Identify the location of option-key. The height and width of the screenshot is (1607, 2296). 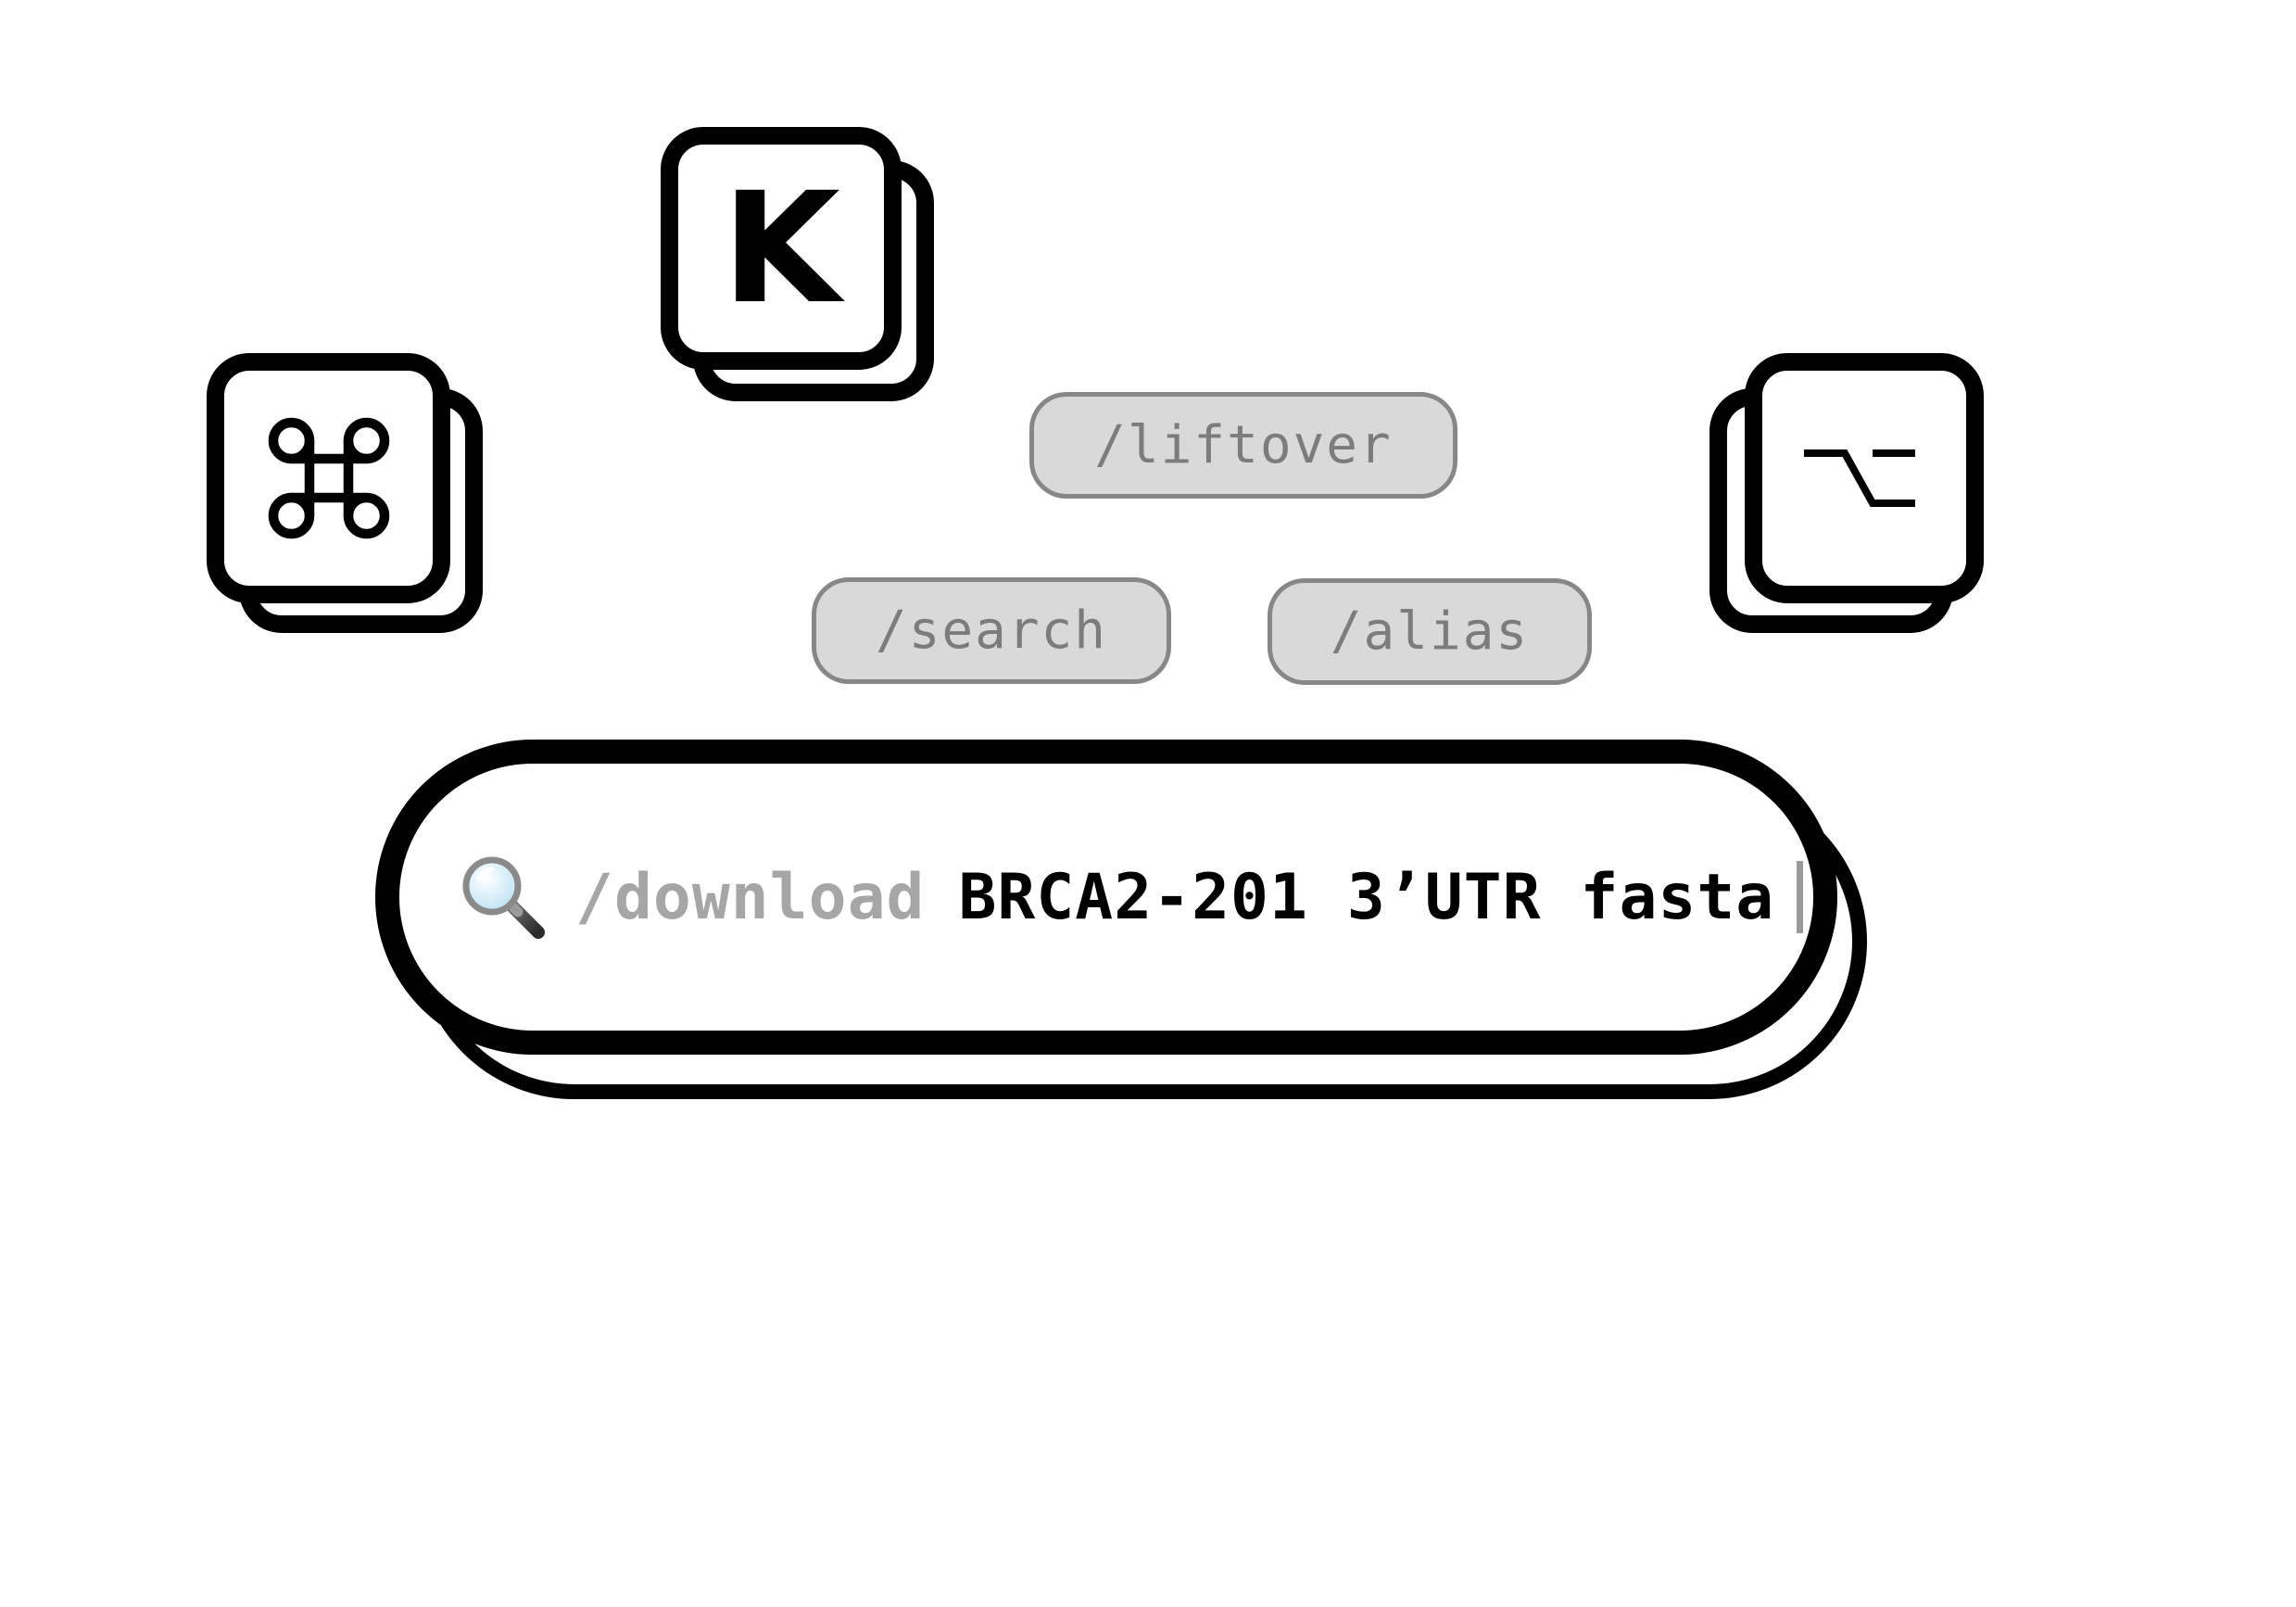
(1848, 495).